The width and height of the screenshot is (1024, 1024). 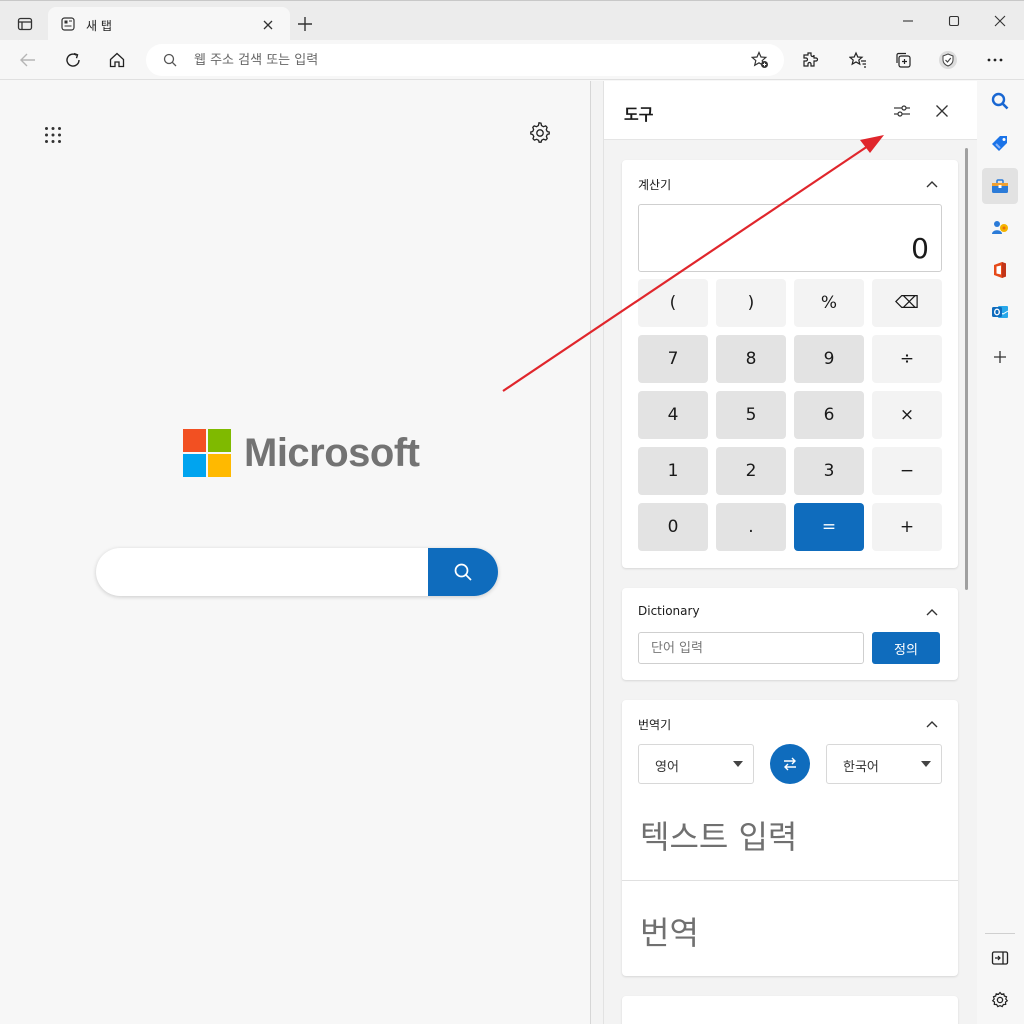 I want to click on translator-title: 번역기, so click(x=655, y=725).